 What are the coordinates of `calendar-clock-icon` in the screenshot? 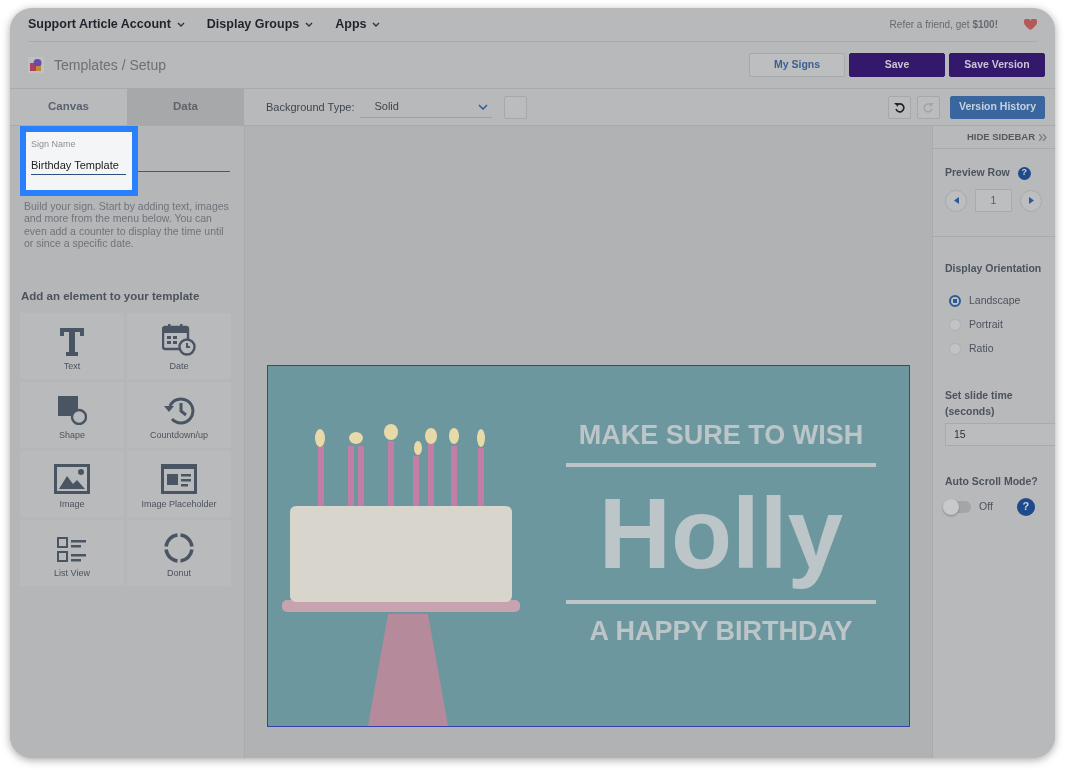 It's located at (179, 339).